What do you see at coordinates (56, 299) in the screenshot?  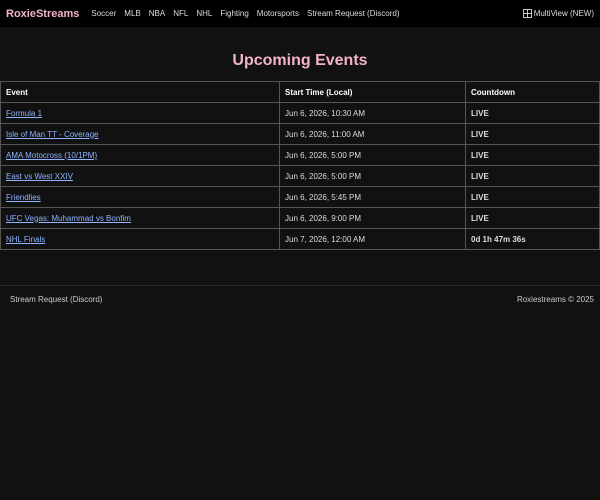 I see `footer-stream-request-link: Stream Request (Discord)` at bounding box center [56, 299].